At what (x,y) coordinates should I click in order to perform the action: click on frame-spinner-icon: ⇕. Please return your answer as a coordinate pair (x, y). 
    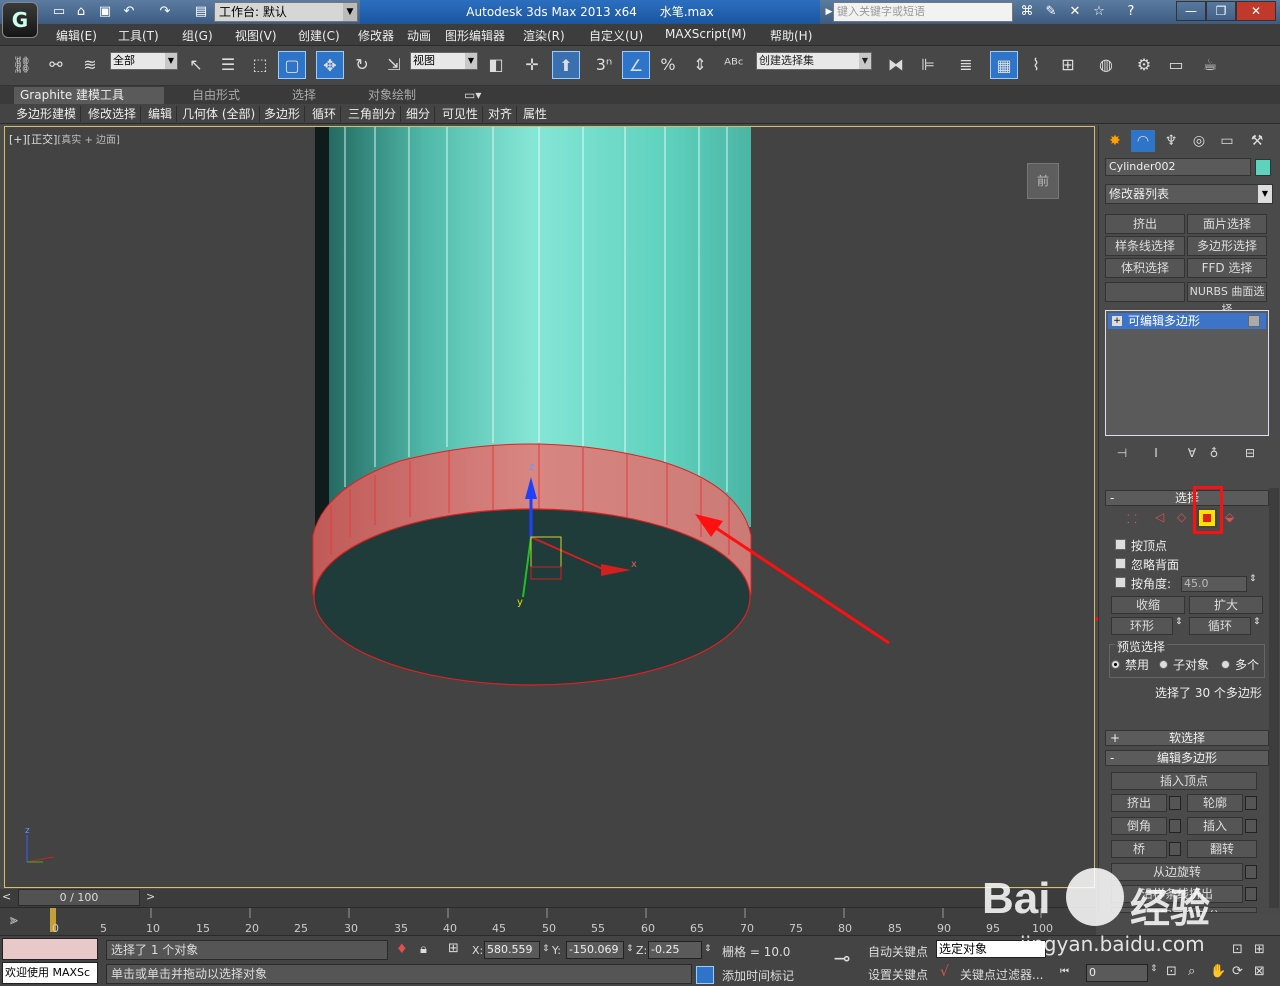
    Looking at the image, I should click on (1154, 969).